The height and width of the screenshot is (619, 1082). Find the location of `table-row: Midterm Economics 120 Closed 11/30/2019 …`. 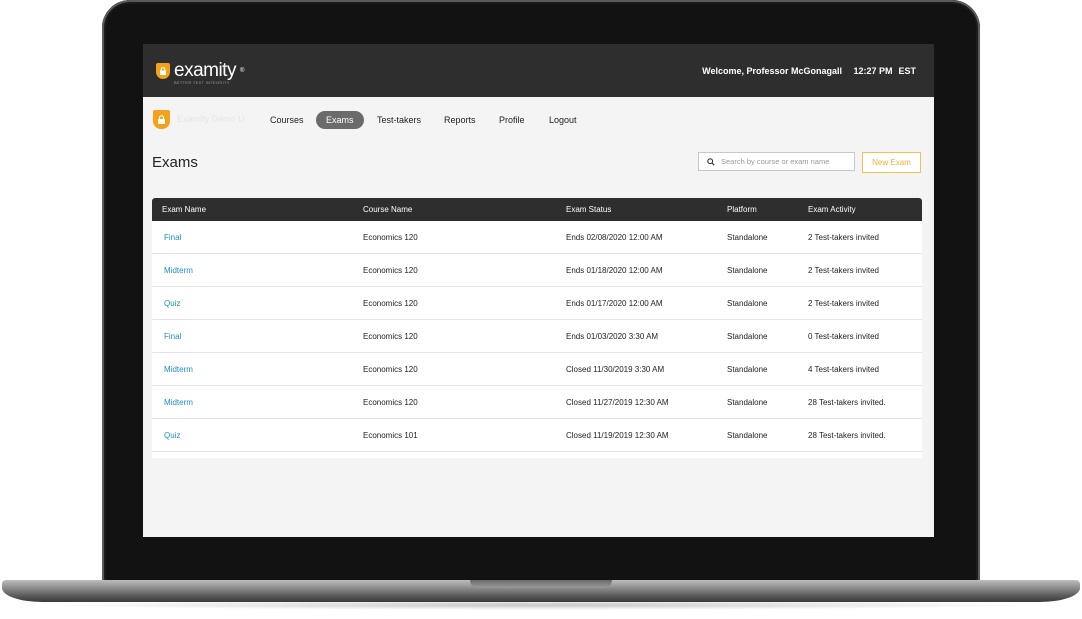

table-row: Midterm Economics 120 Closed 11/30/2019 … is located at coordinates (537, 369).